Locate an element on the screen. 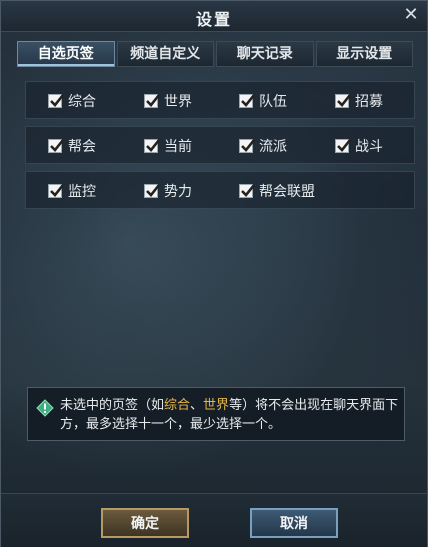 Image resolution: width=428 pixels, height=547 pixels. button-bar is located at coordinates (214, 520).